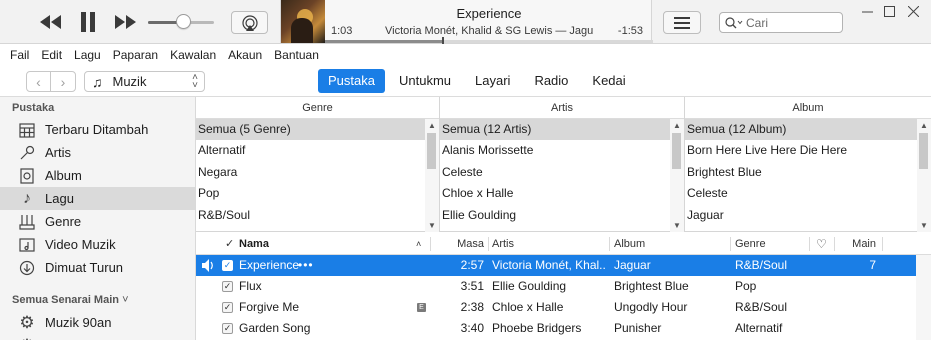  What do you see at coordinates (562, 108) in the screenshot?
I see `artist-column-header: Artis` at bounding box center [562, 108].